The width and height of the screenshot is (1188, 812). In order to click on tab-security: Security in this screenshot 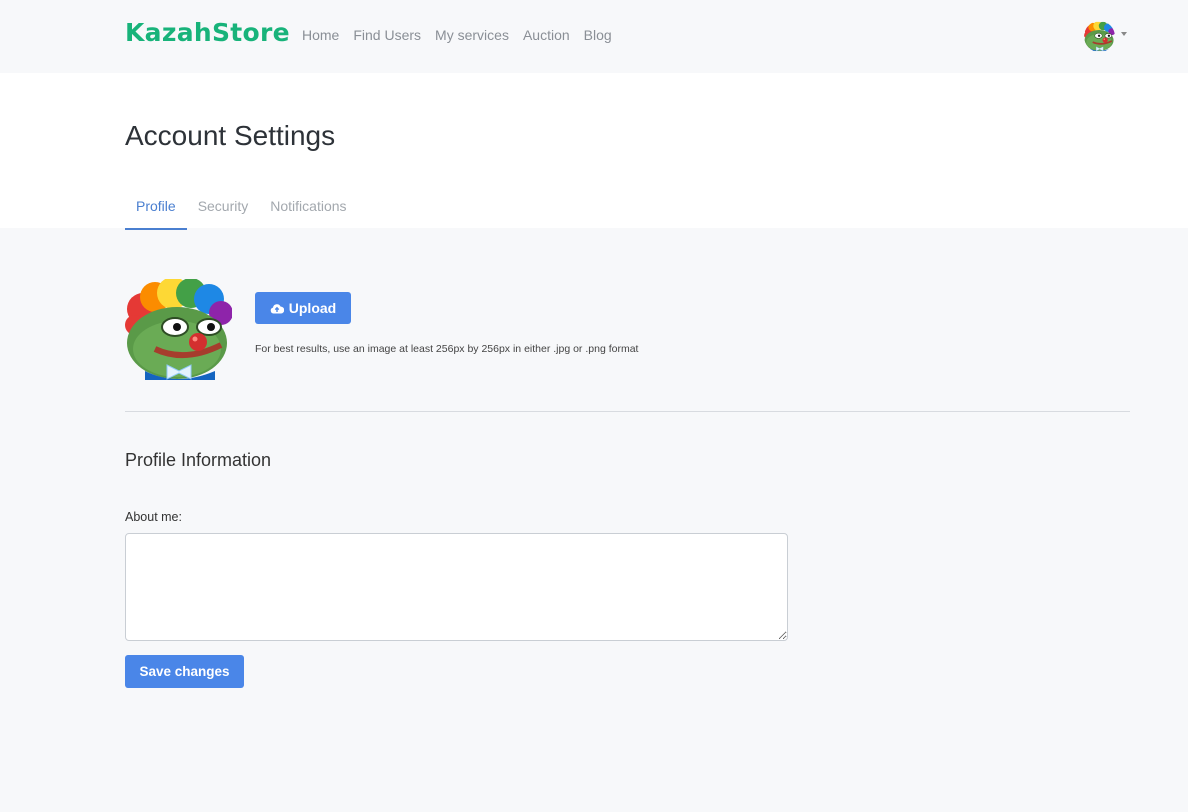, I will do `click(223, 207)`.